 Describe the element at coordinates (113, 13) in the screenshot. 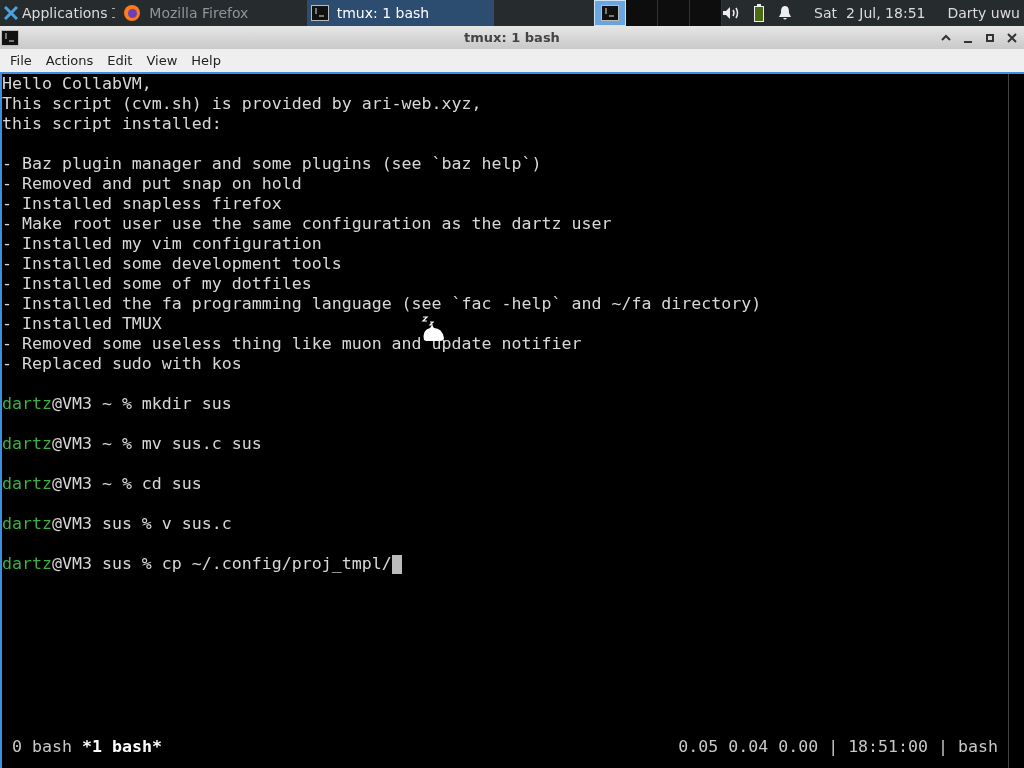

I see `separator-icon` at that location.